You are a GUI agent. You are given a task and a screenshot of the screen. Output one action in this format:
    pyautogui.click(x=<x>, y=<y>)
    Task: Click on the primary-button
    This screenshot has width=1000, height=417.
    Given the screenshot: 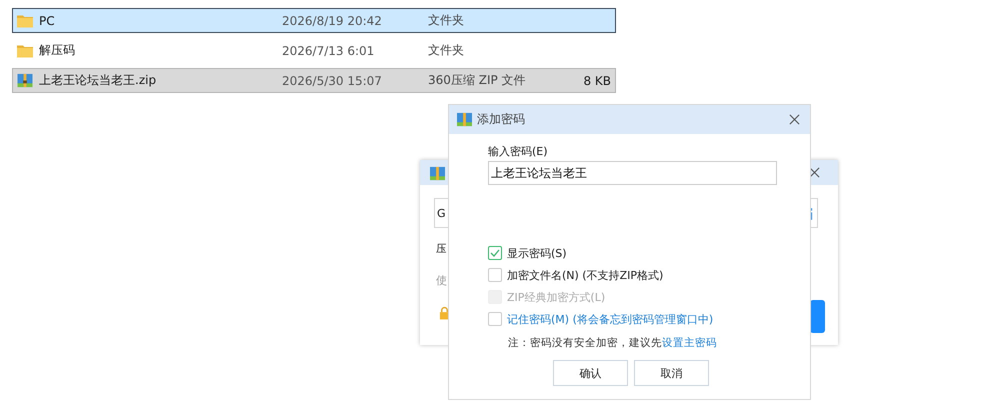 What is the action you would take?
    pyautogui.click(x=817, y=316)
    